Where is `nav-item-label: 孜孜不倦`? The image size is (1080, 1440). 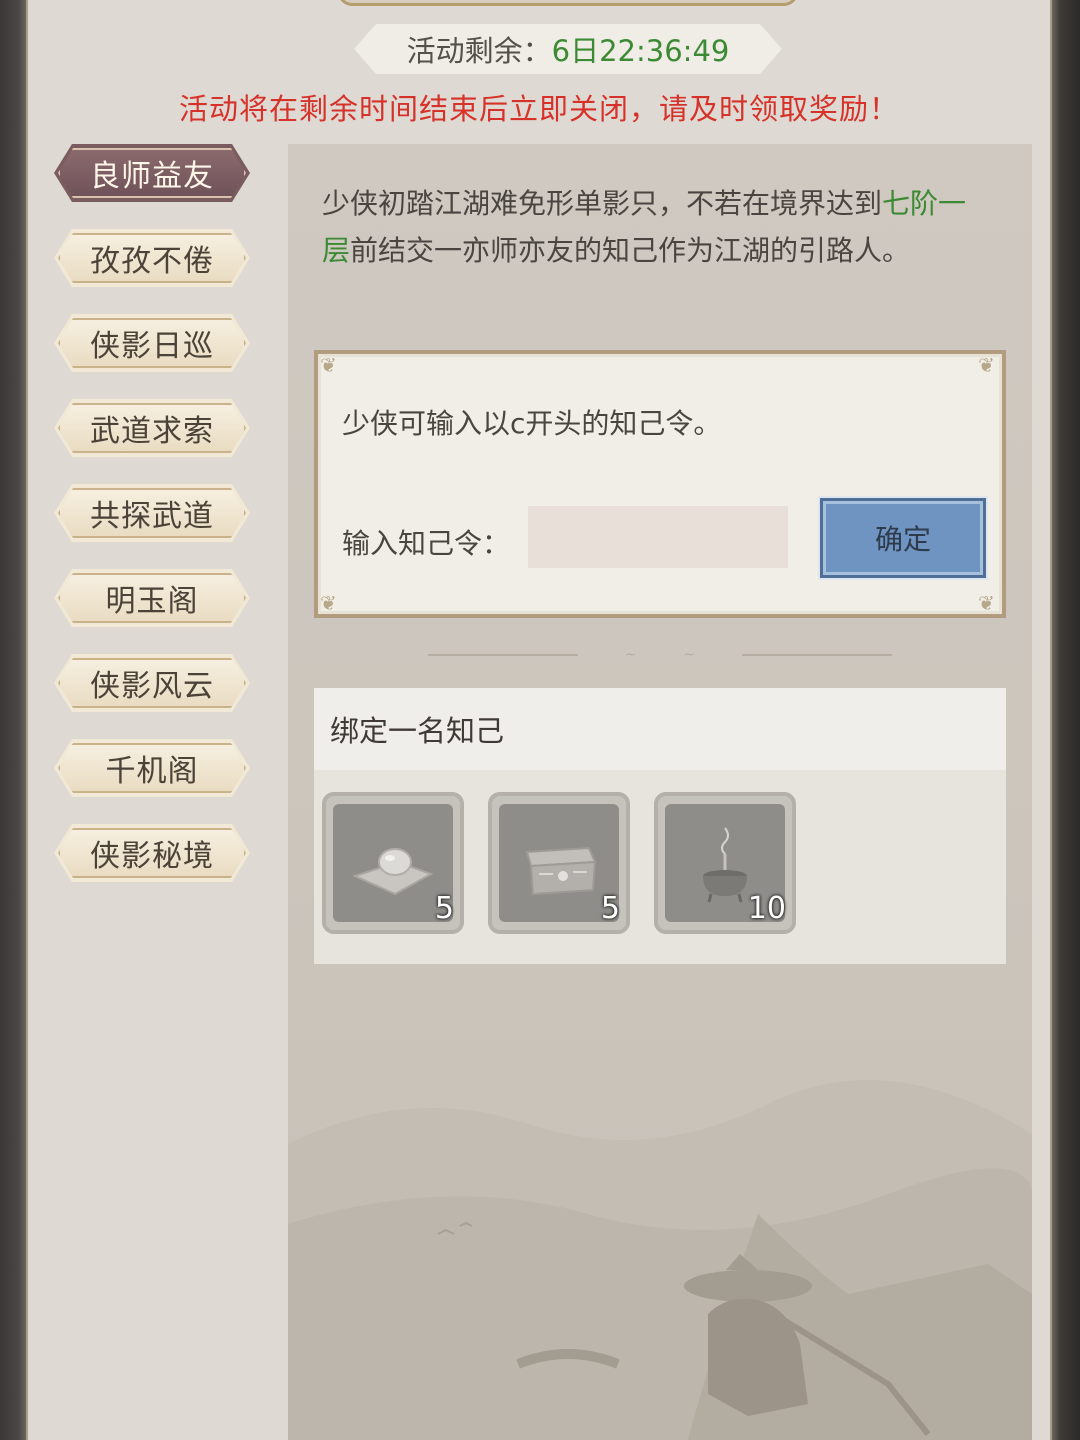 nav-item-label: 孜孜不倦 is located at coordinates (152, 261).